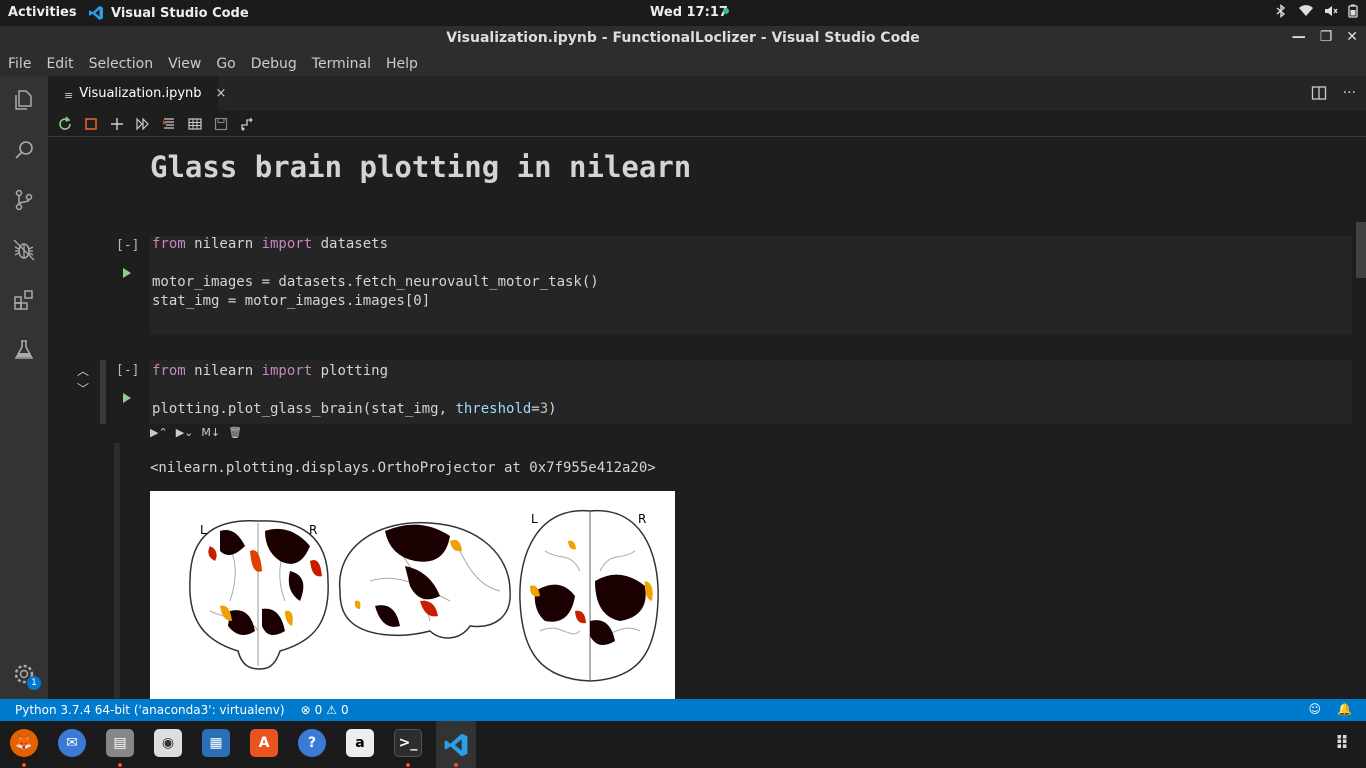 This screenshot has width=1366, height=768. I want to click on markdown-toggle: M↓, so click(210, 432).